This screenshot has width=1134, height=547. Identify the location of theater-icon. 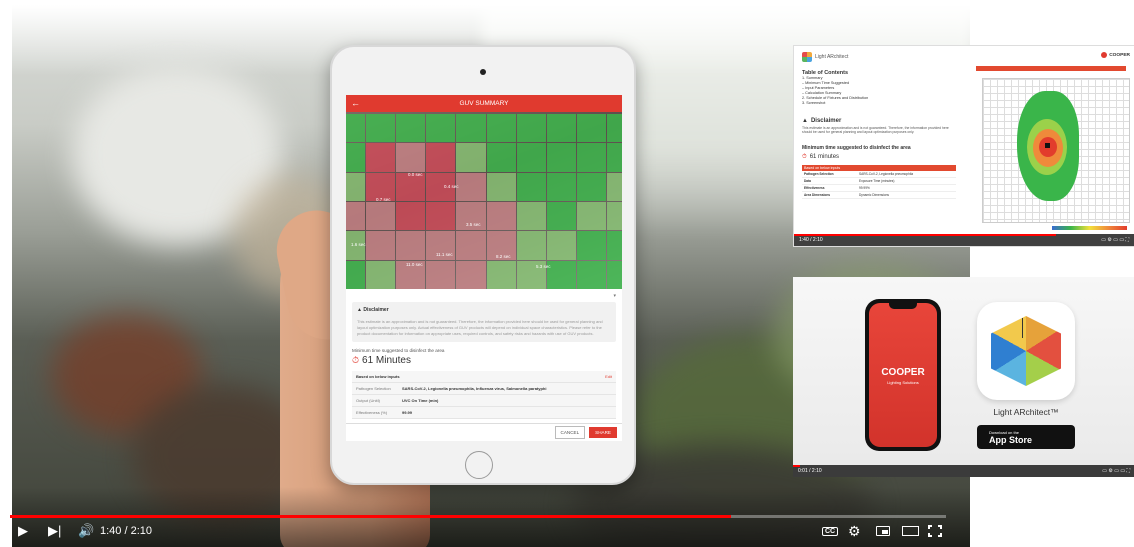
(910, 531).